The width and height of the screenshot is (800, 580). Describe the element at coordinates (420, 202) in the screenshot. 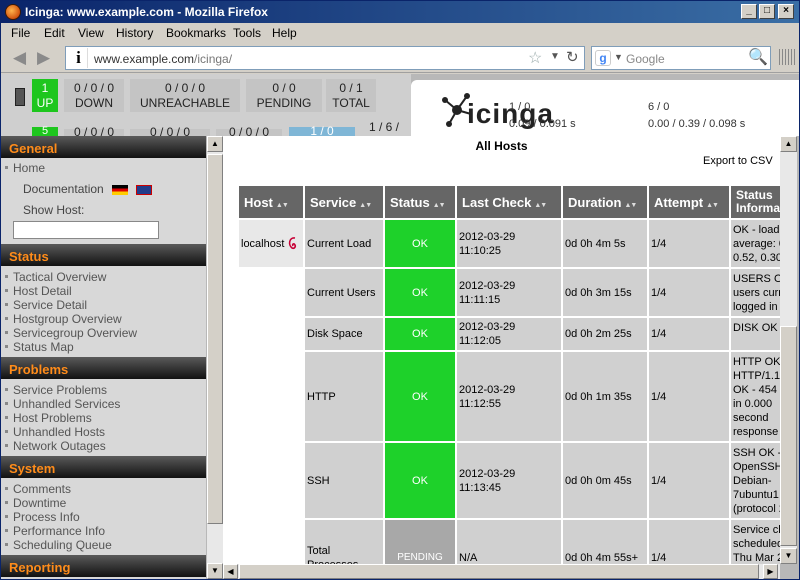

I see `column-header-status: Status ▲▼` at that location.